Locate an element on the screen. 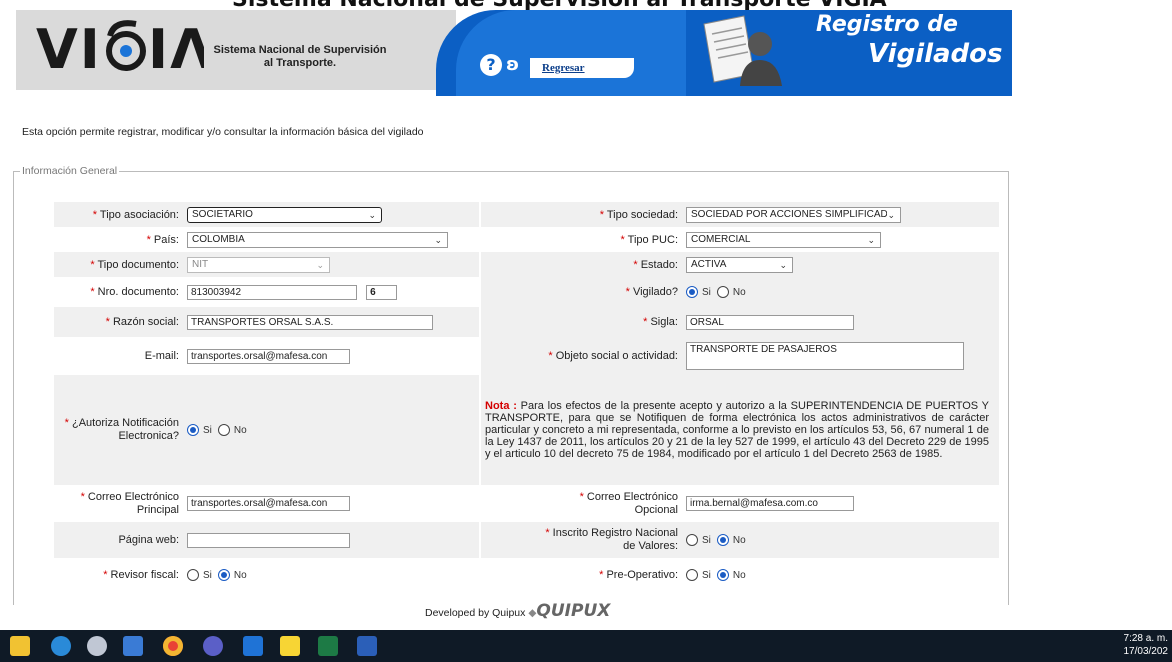  row-tipo-documento: * Tipo documento: NIT ⌄ * Estado: ACTIVA ⌄ is located at coordinates (526, 264).